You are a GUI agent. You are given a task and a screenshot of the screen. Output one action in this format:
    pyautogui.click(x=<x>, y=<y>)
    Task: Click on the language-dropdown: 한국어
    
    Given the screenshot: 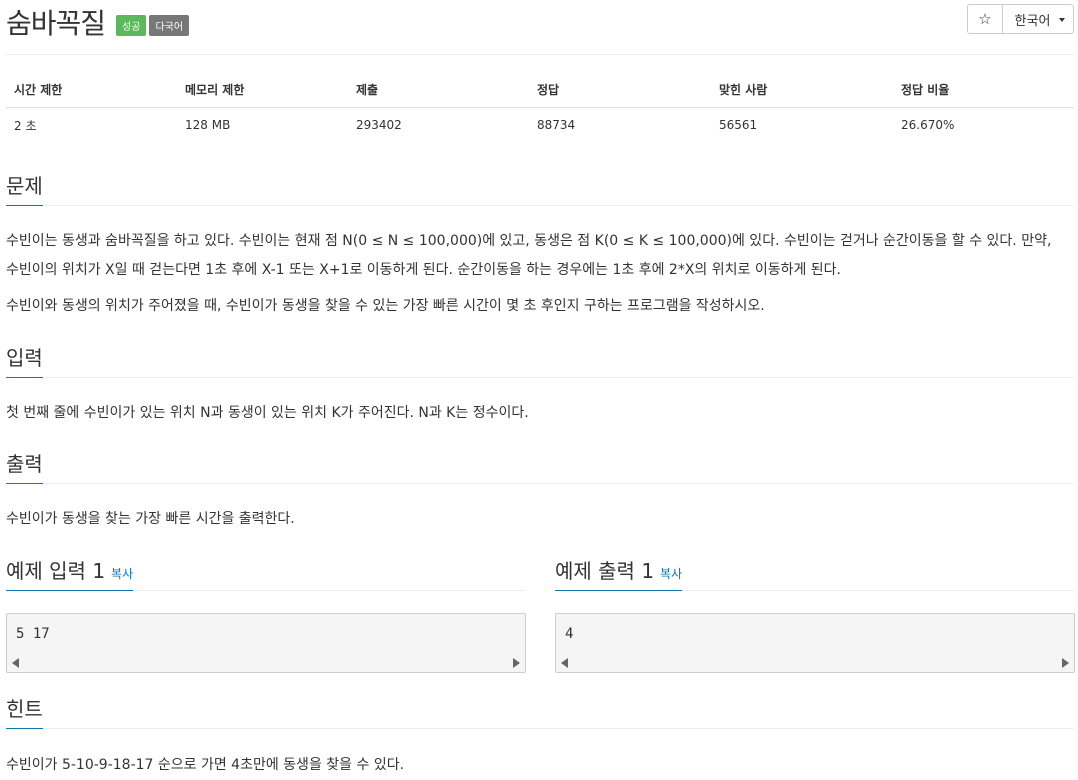 What is the action you would take?
    pyautogui.click(x=1038, y=19)
    